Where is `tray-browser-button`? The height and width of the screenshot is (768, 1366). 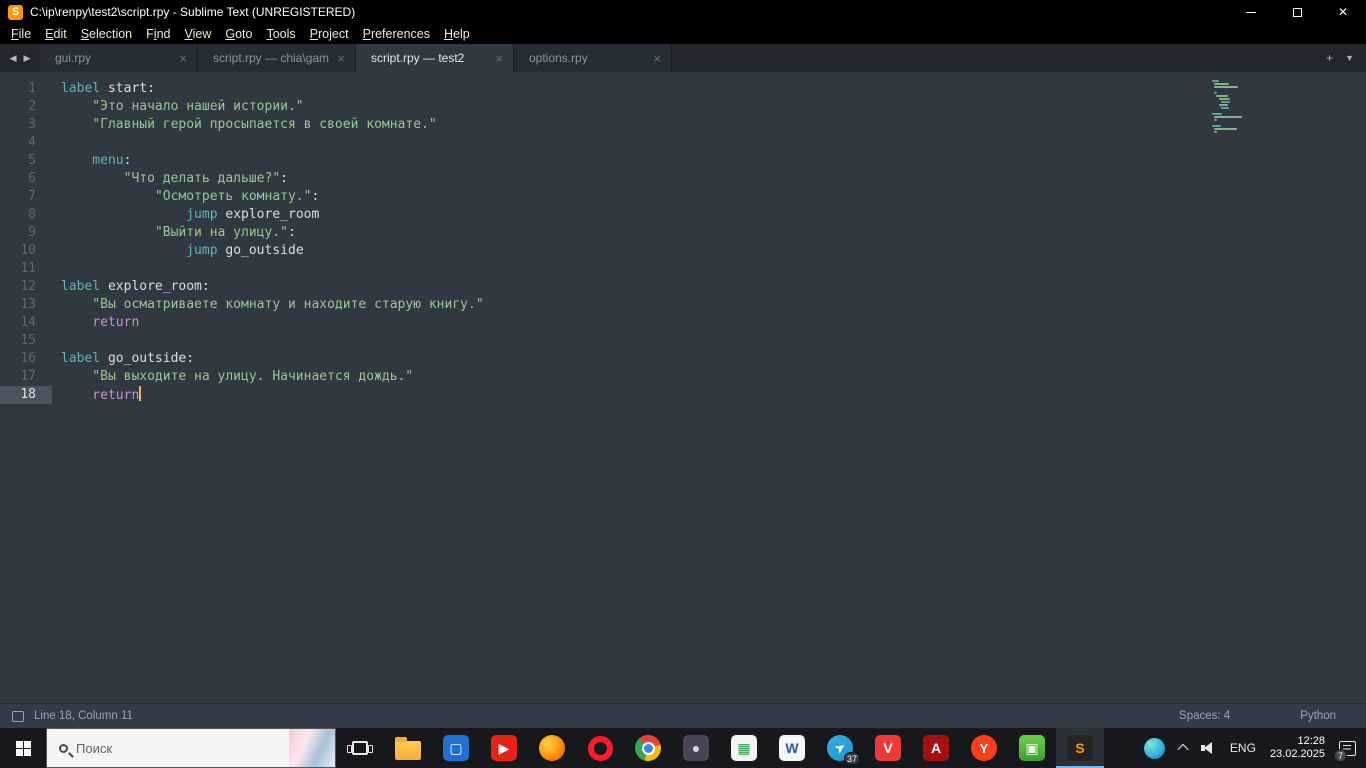 tray-browser-button is located at coordinates (1154, 748).